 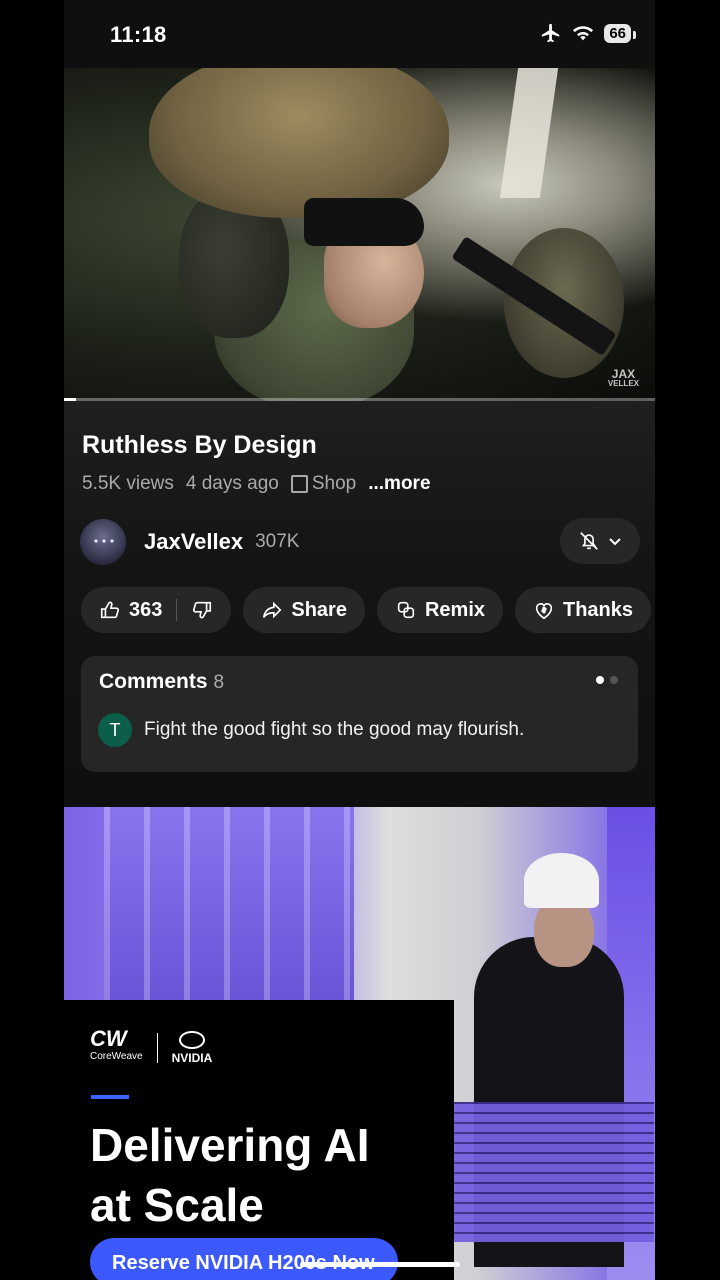 What do you see at coordinates (299, 484) in the screenshot?
I see `shopping-bag-icon` at bounding box center [299, 484].